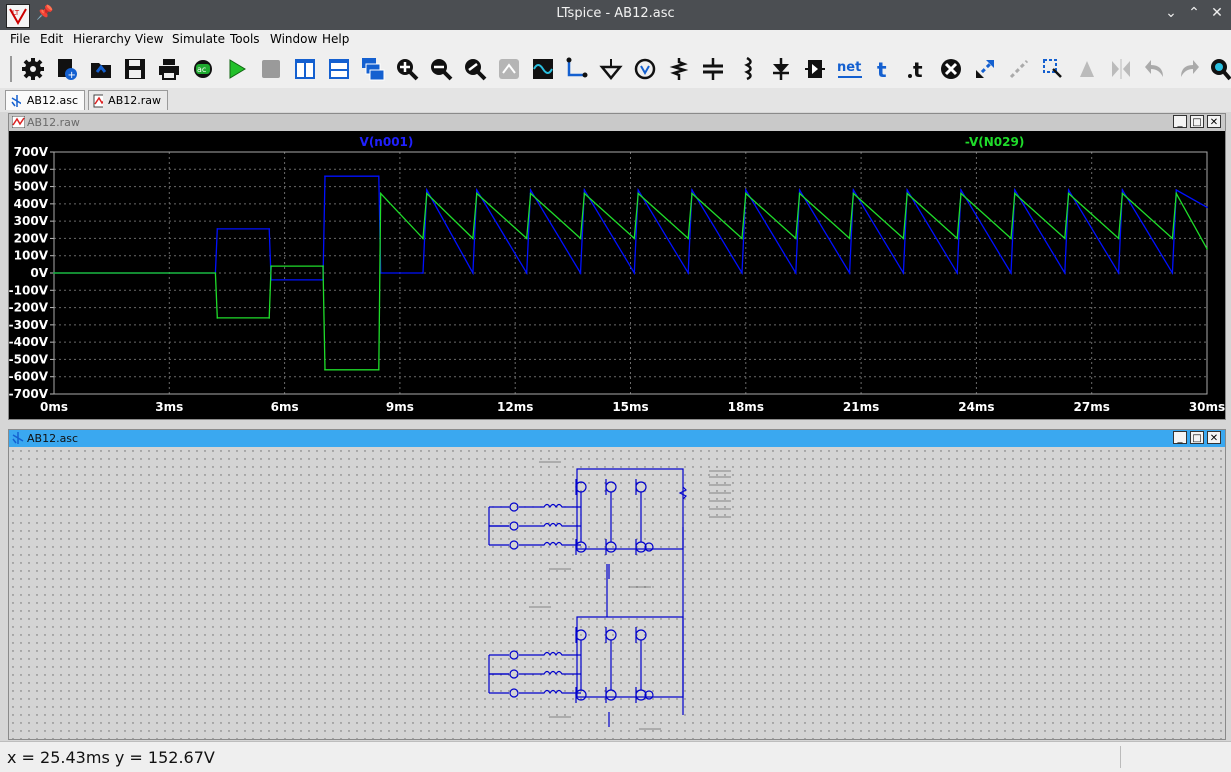 The height and width of the screenshot is (772, 1231). Describe the element at coordinates (54, 407) in the screenshot. I see `x-tick-label: 0ms` at that location.